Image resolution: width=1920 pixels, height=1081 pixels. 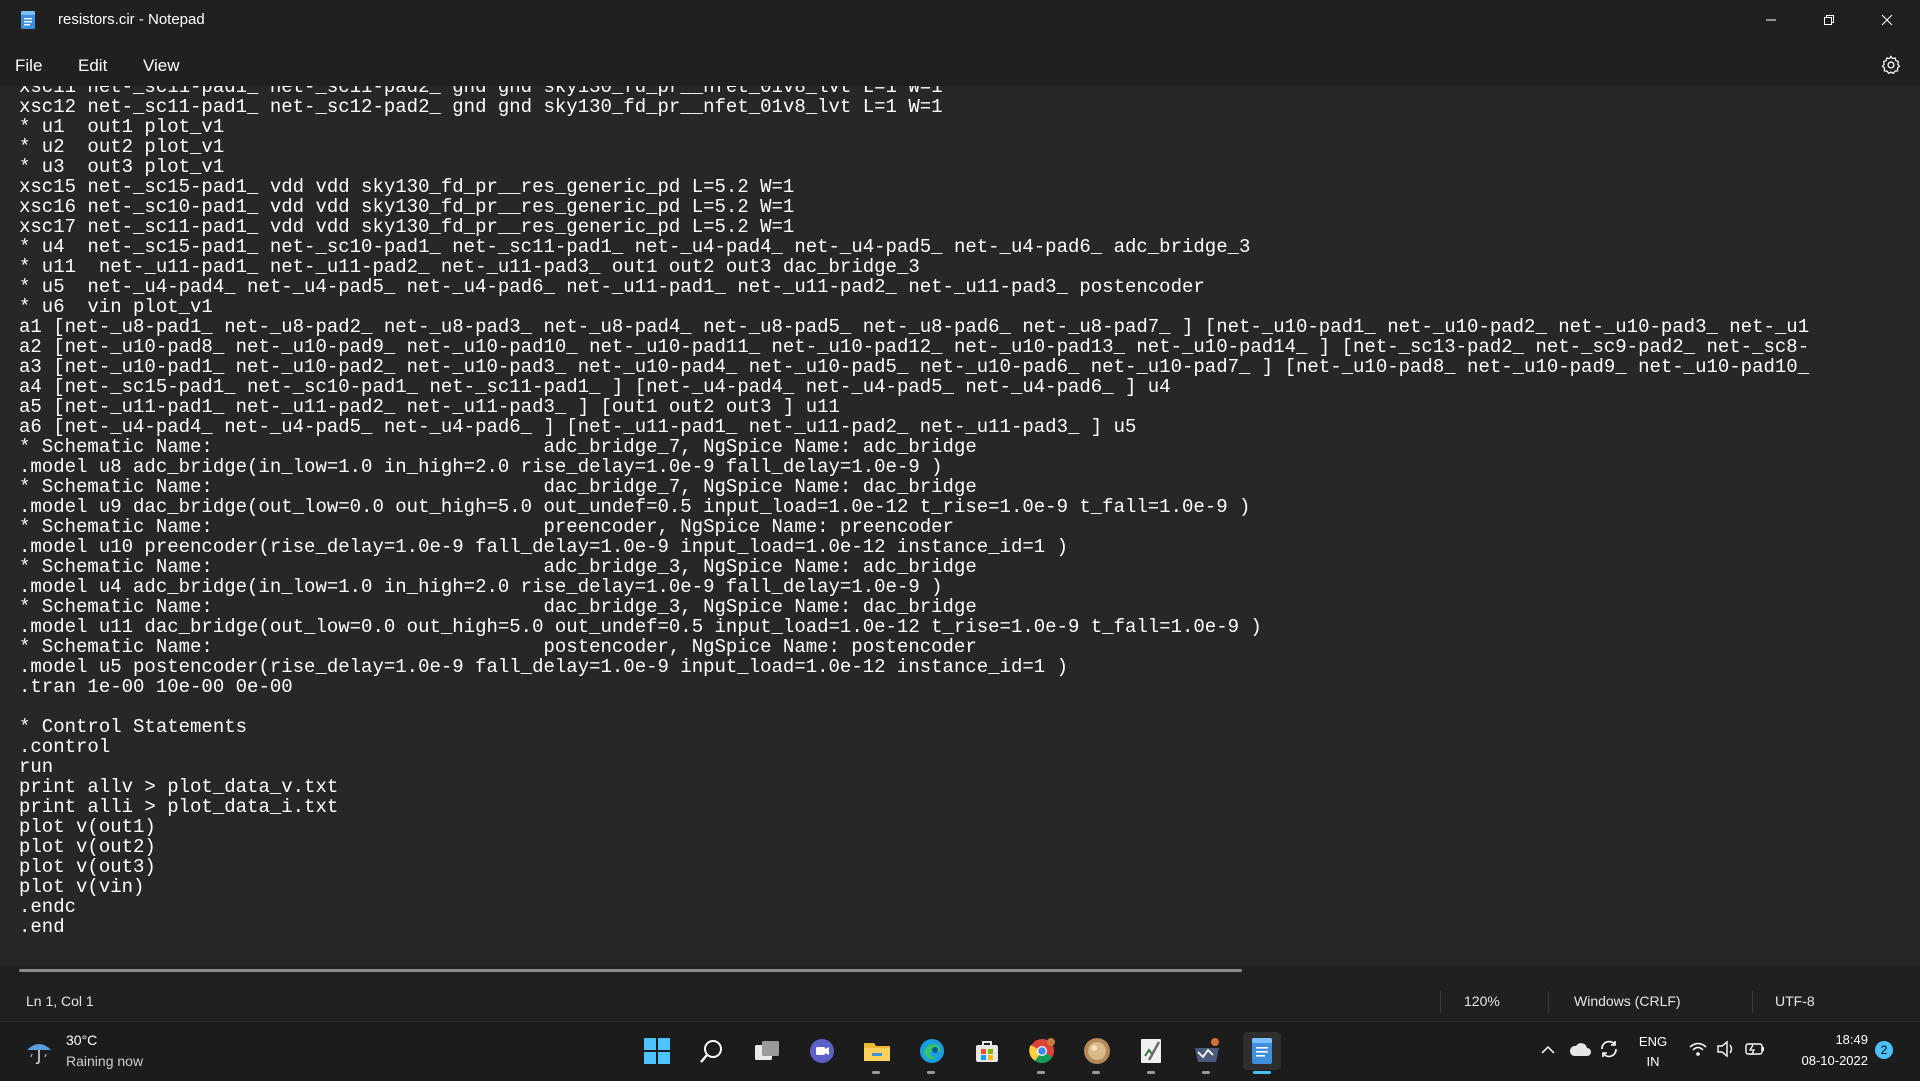 I want to click on chat-icon, so click(x=822, y=1051).